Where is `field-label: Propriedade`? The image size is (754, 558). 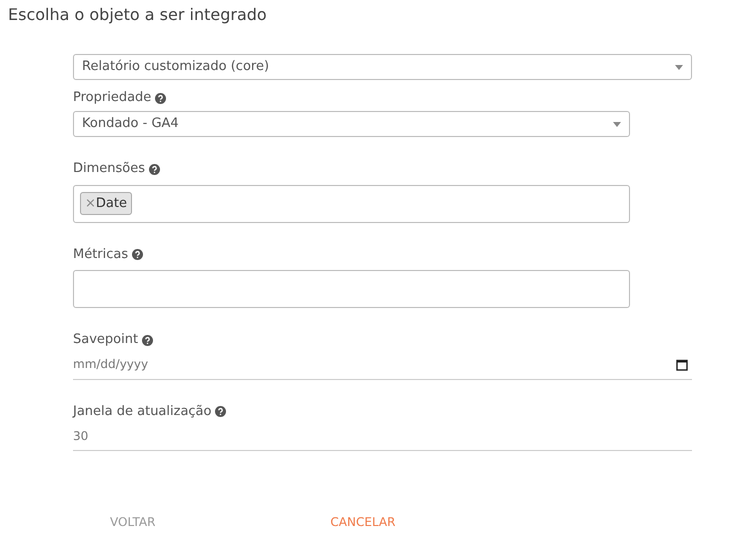 field-label: Propriedade is located at coordinates (112, 98).